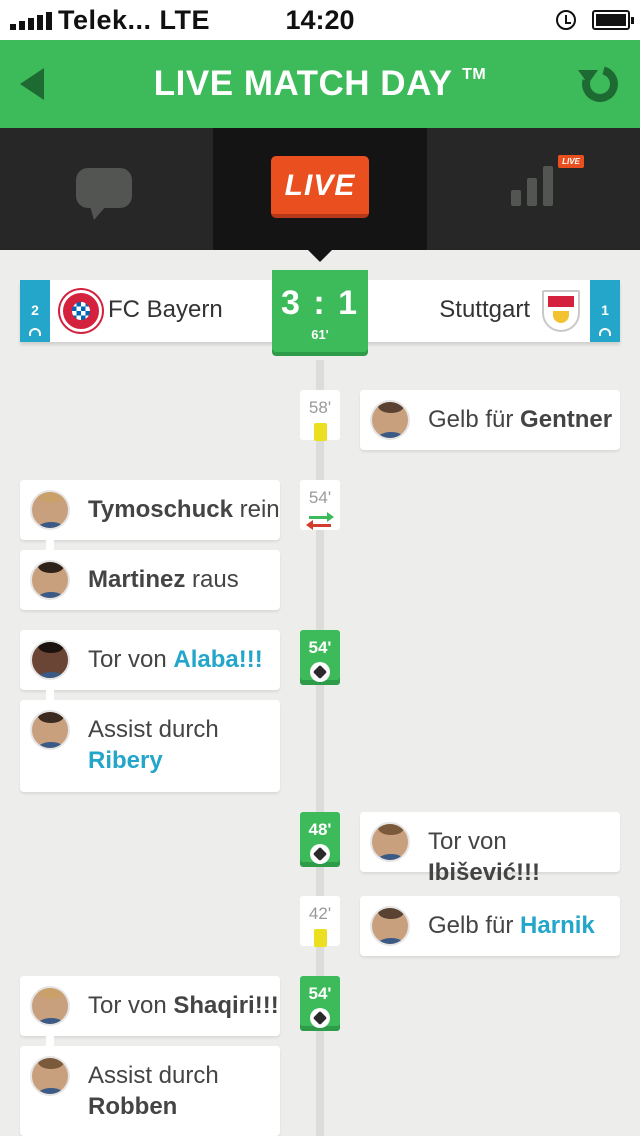 This screenshot has height=1136, width=640. What do you see at coordinates (613, 20) in the screenshot?
I see `battery-icon` at bounding box center [613, 20].